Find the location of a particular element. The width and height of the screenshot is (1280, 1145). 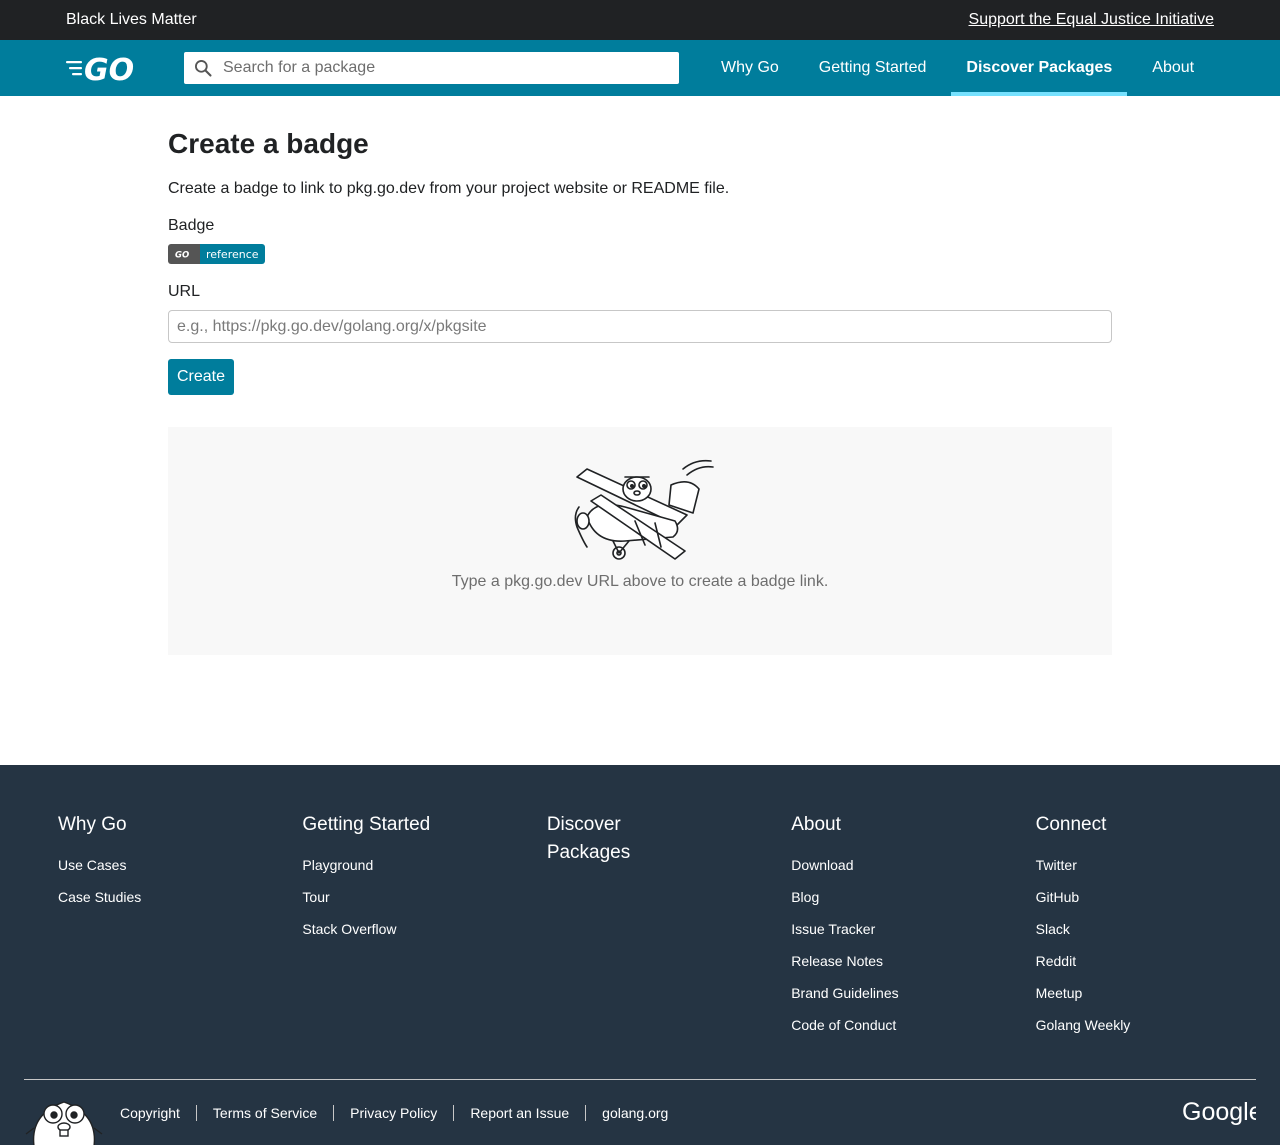

footer-link: Release Notes is located at coordinates (913, 961).